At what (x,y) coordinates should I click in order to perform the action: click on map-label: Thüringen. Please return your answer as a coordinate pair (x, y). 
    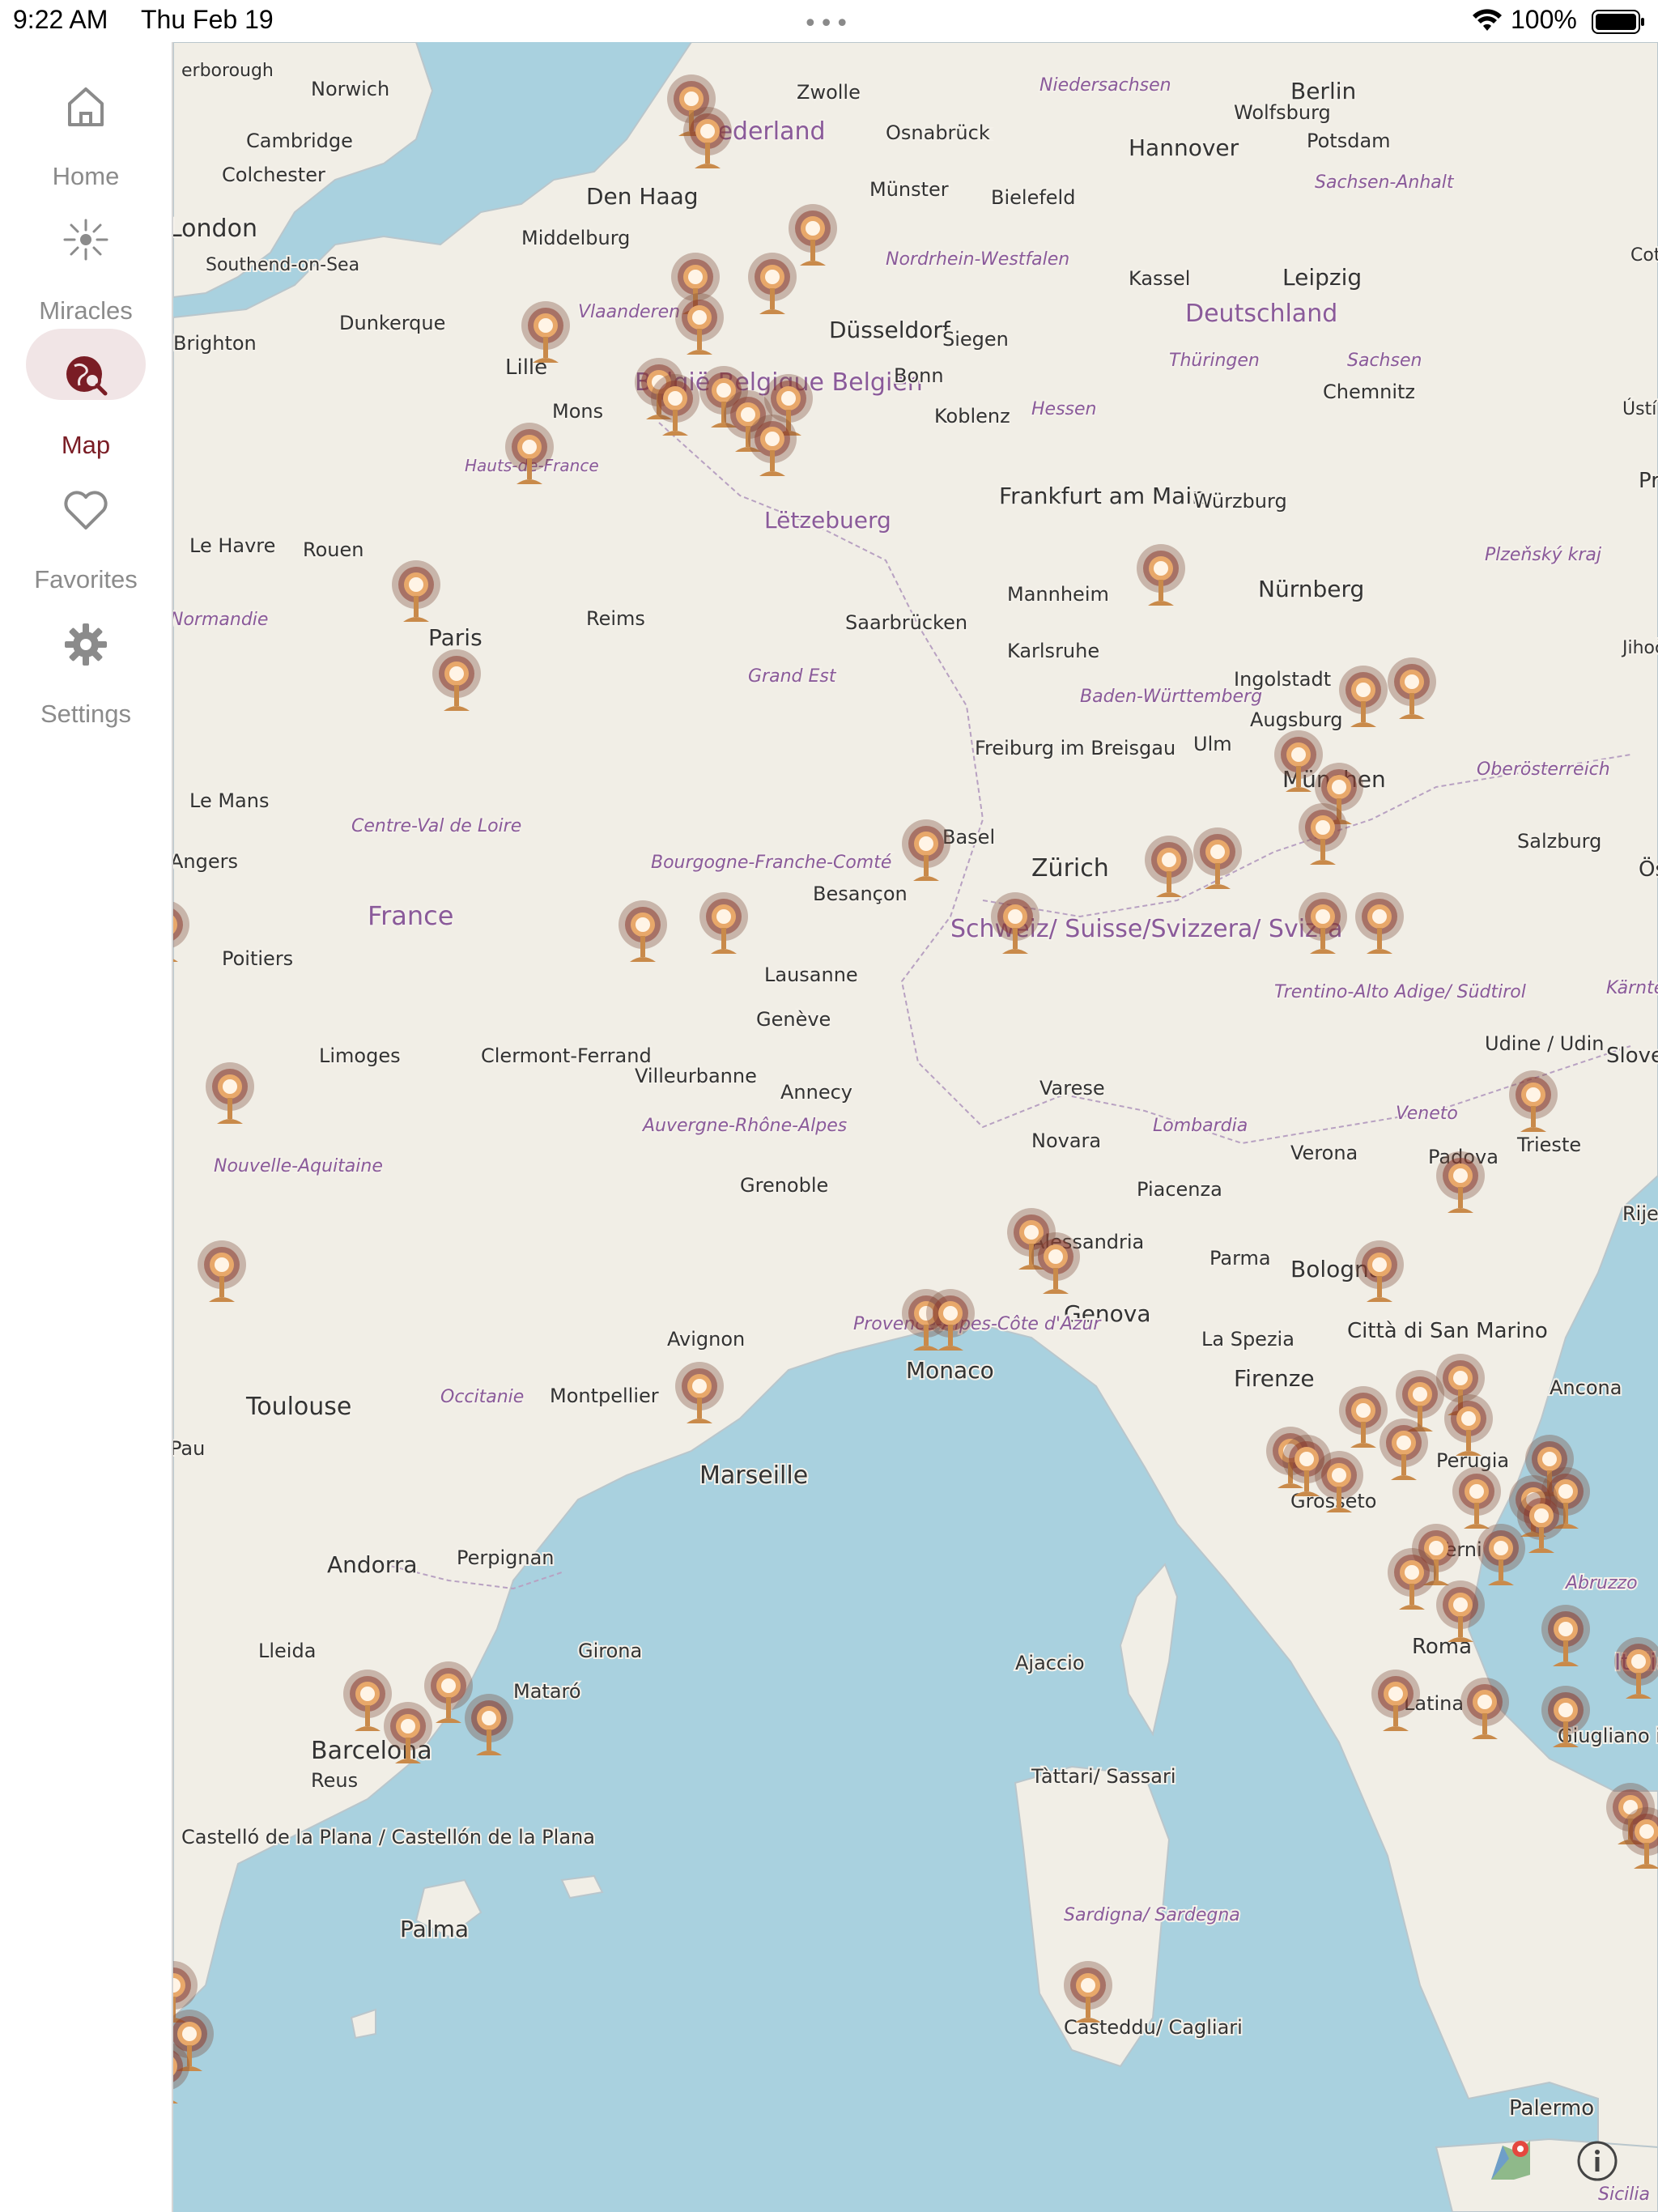
    Looking at the image, I should click on (1214, 361).